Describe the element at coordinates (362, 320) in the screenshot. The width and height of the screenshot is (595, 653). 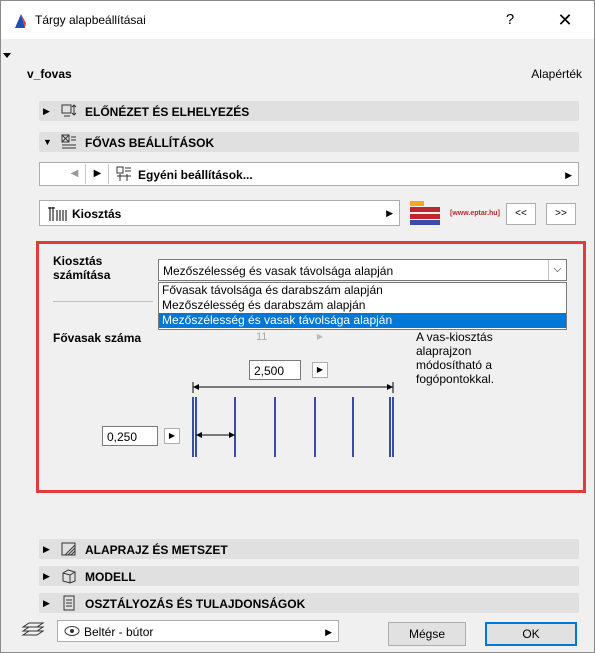
I see `dropdown-option-selected: Mezőszélesség és vasak távolsága alapján` at that location.